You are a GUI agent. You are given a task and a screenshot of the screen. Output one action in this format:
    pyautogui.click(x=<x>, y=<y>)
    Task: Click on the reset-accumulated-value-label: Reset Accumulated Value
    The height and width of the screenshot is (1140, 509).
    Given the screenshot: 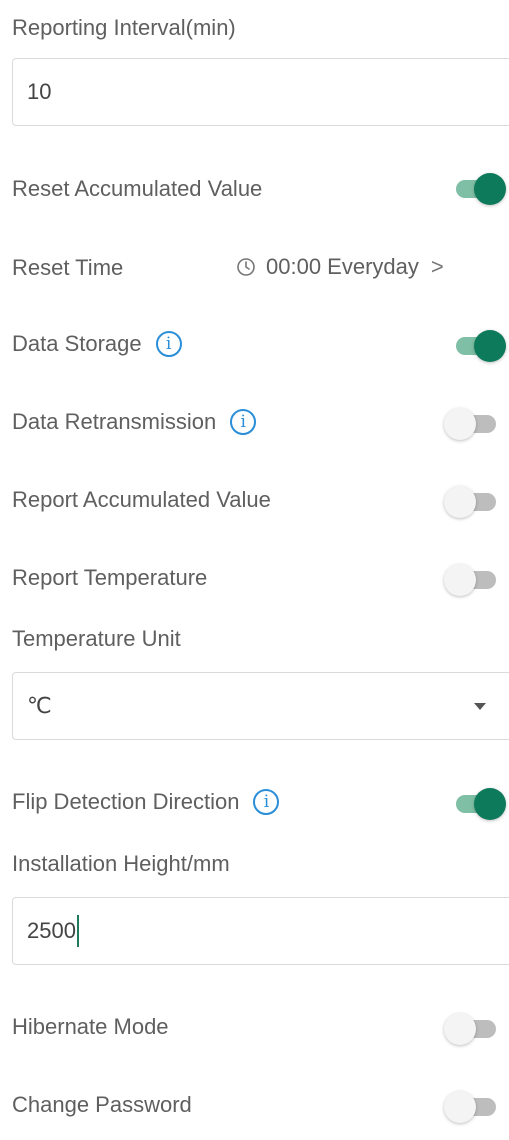 What is the action you would take?
    pyautogui.click(x=137, y=188)
    